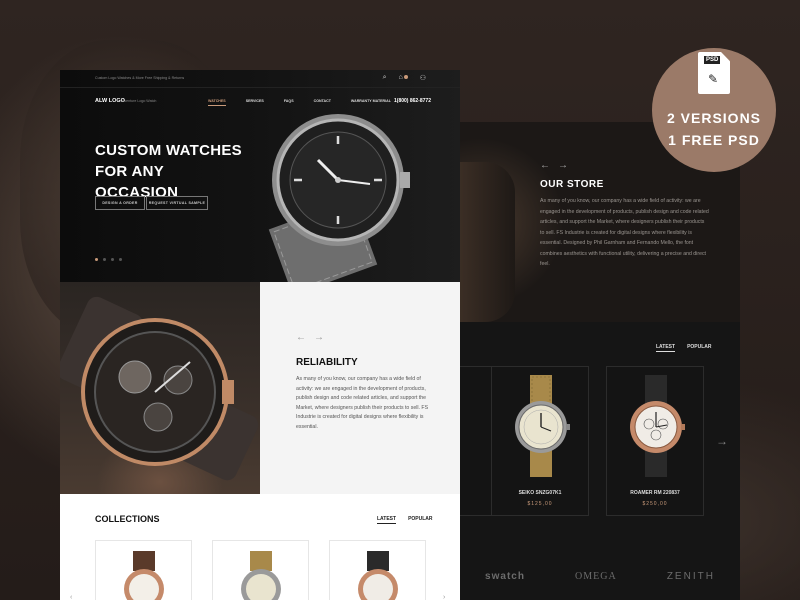 The height and width of the screenshot is (600, 800). What do you see at coordinates (327, 362) in the screenshot?
I see `reliability-title: RELIABILITY` at bounding box center [327, 362].